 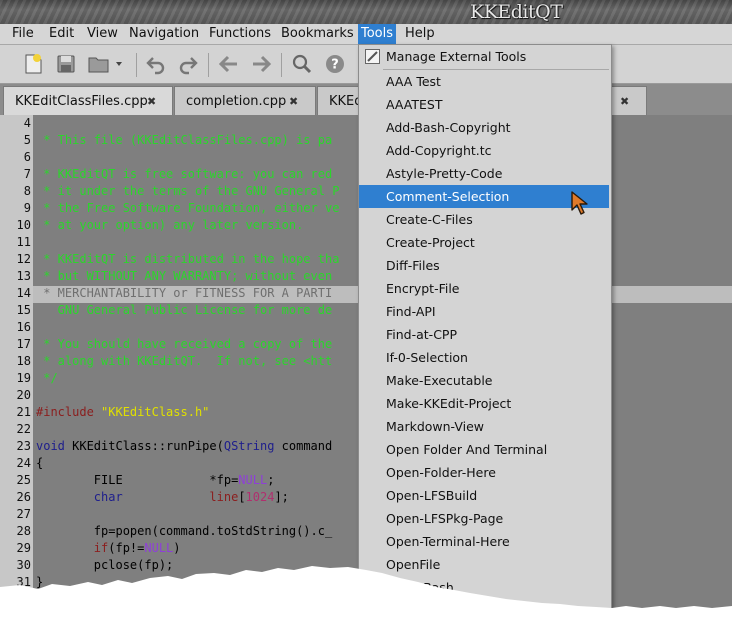 I want to click on line-number: 4, so click(x=27, y=123).